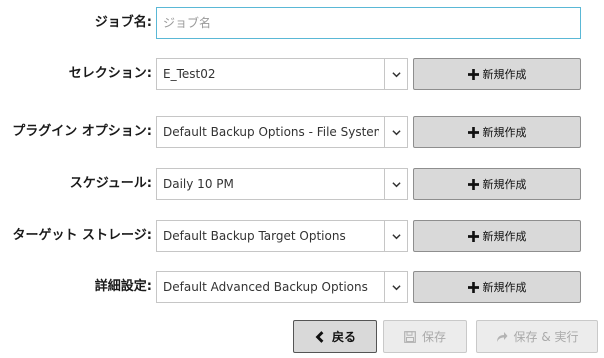 The height and width of the screenshot is (358, 604). Describe the element at coordinates (198, 184) in the screenshot. I see `schedule-value: Daily 10 PM` at that location.